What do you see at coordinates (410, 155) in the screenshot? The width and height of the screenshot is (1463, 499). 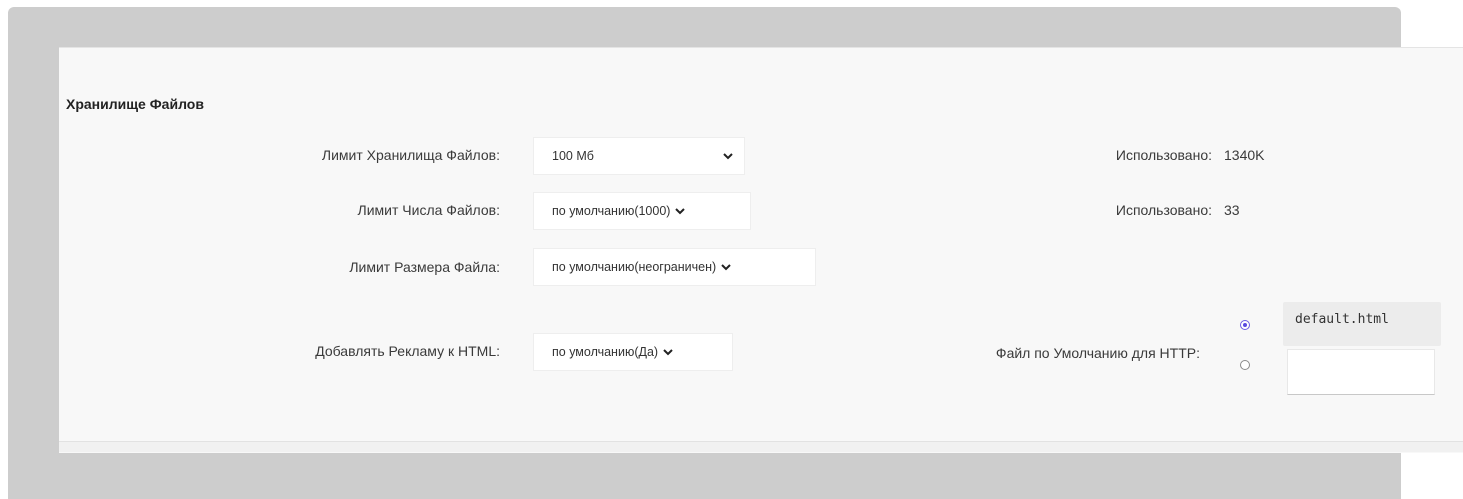 I see `storage-limit-label: Лимит Хранилища Файлов:` at bounding box center [410, 155].